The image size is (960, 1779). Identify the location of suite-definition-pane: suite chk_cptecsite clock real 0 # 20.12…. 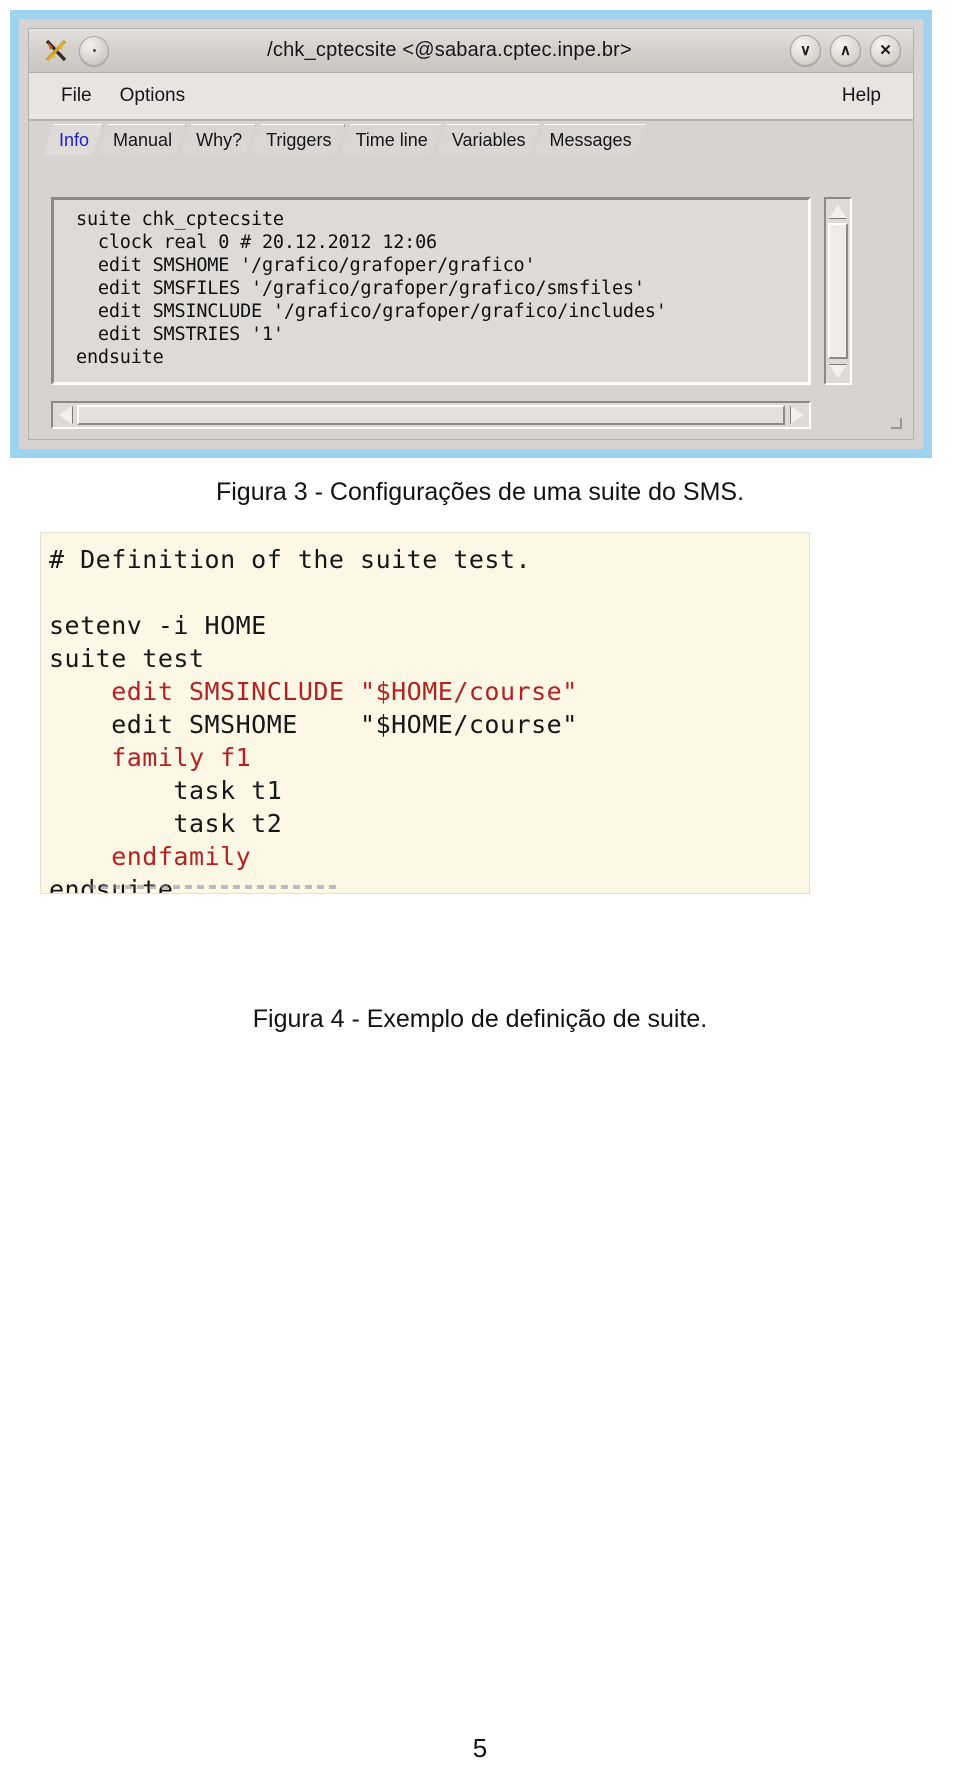
(431, 291).